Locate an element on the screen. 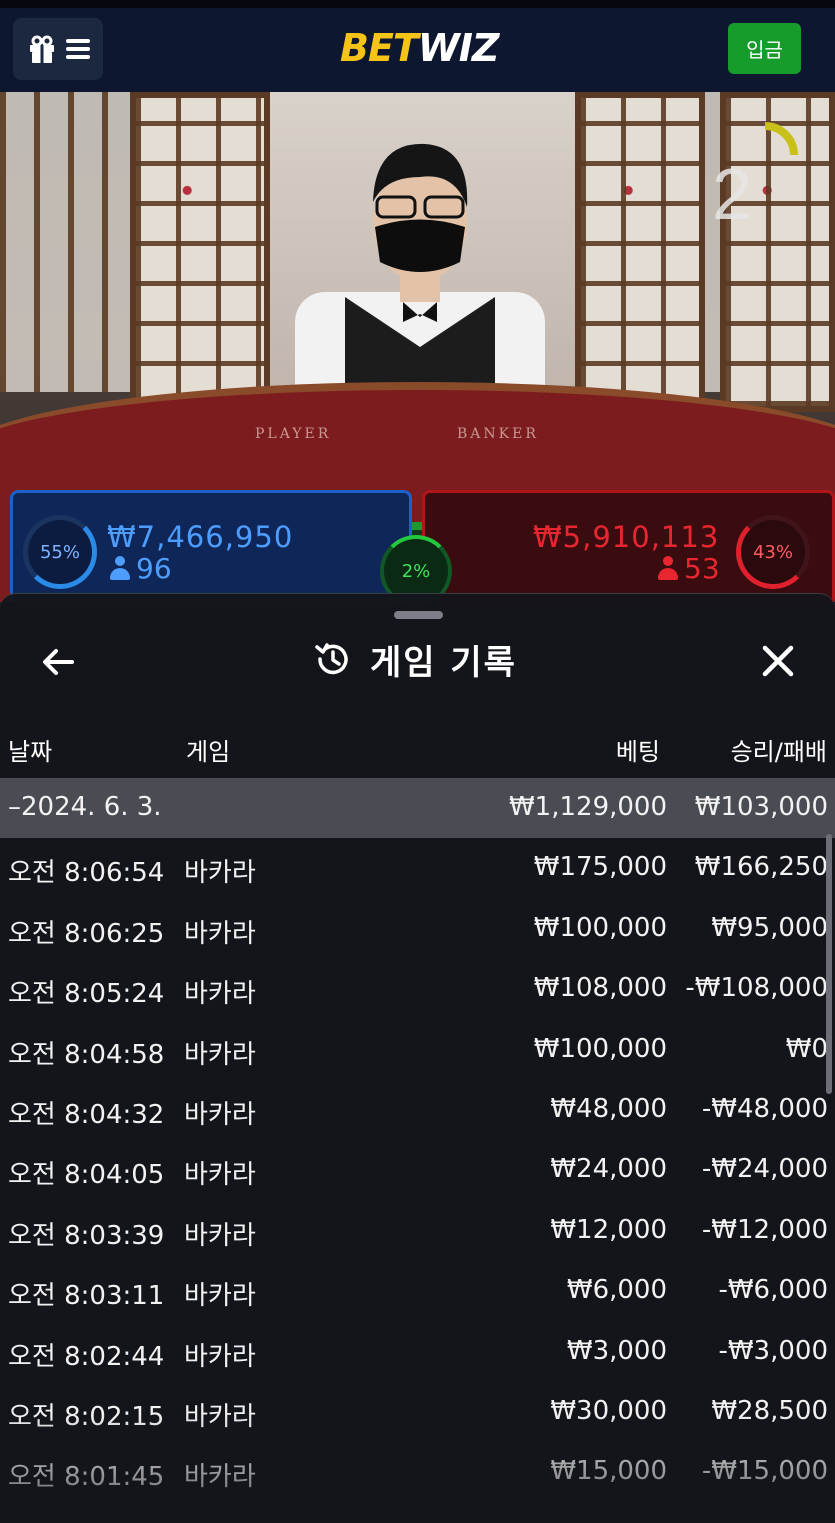  player-bettor-count: 96 is located at coordinates (141, 568).